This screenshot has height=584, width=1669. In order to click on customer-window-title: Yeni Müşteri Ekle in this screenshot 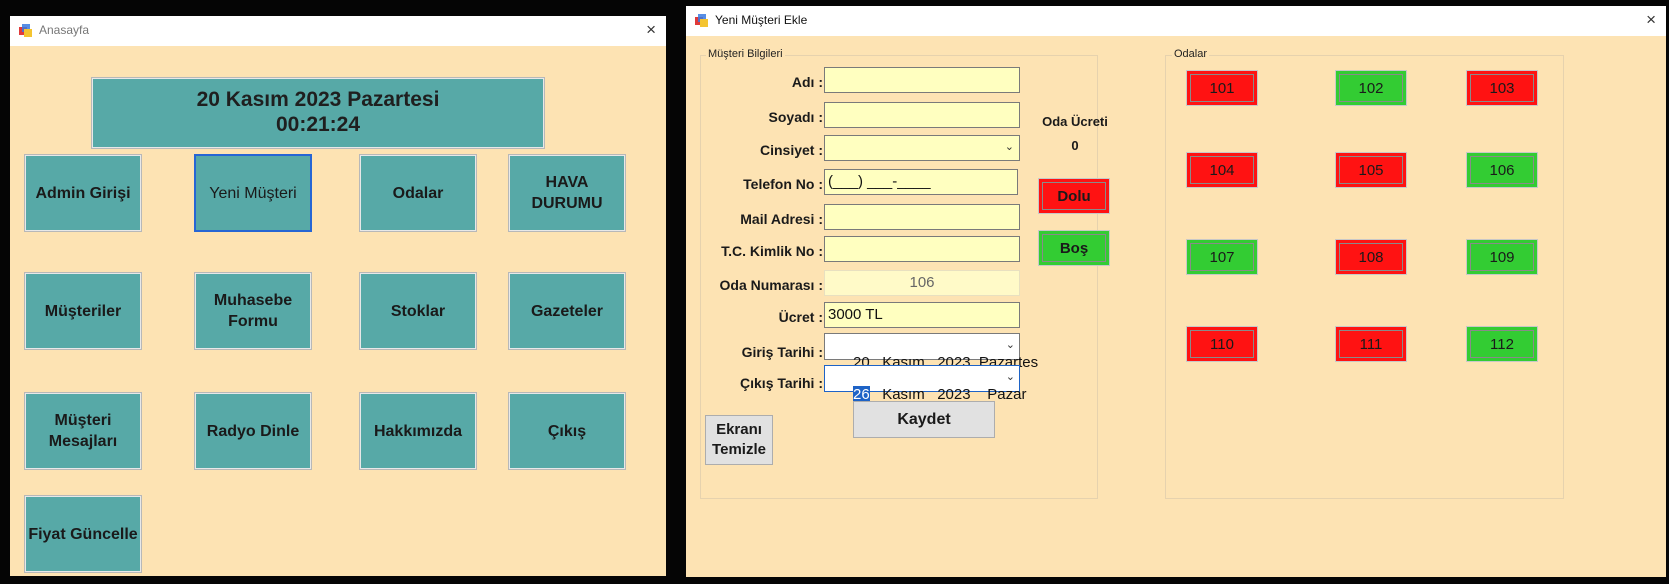, I will do `click(761, 20)`.